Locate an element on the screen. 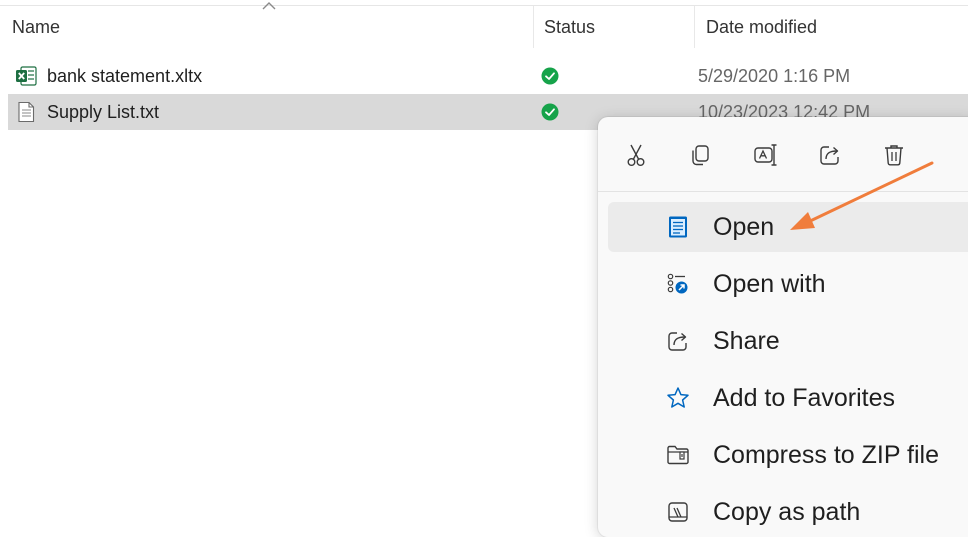 The width and height of the screenshot is (968, 537). menu-item-compress-zip: Compress to ZIP file is located at coordinates (788, 455).